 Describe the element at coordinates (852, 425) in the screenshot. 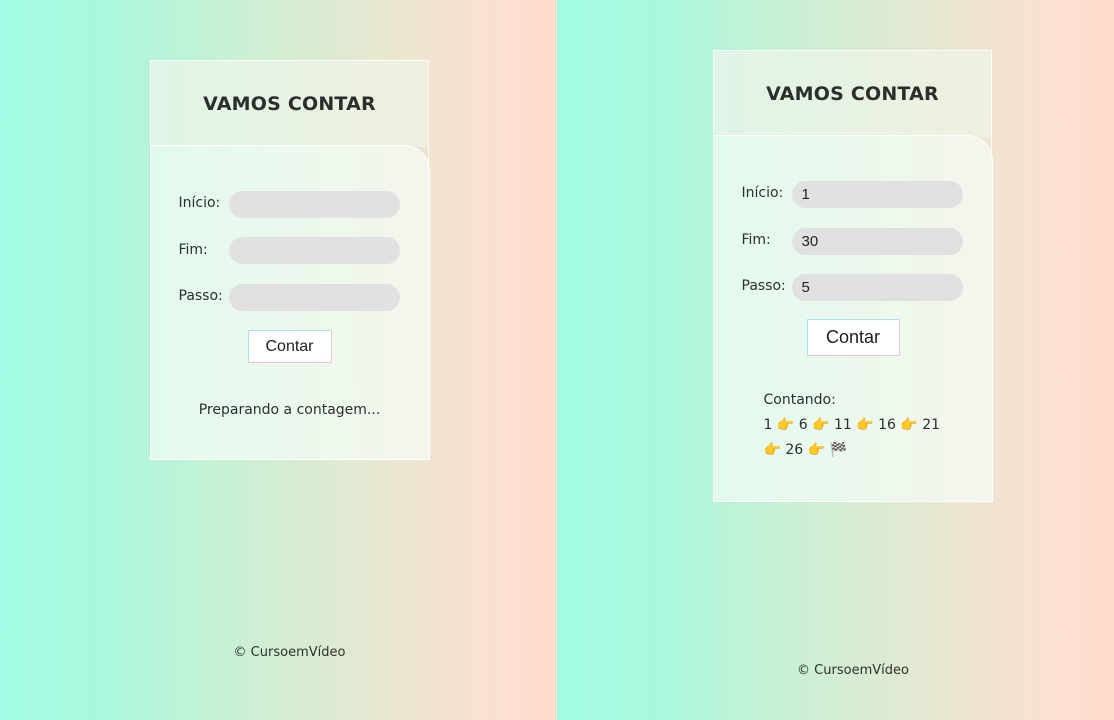

I see `result-count-line-1: 1 👉 6 👉 11 👉 16 👉 21` at that location.